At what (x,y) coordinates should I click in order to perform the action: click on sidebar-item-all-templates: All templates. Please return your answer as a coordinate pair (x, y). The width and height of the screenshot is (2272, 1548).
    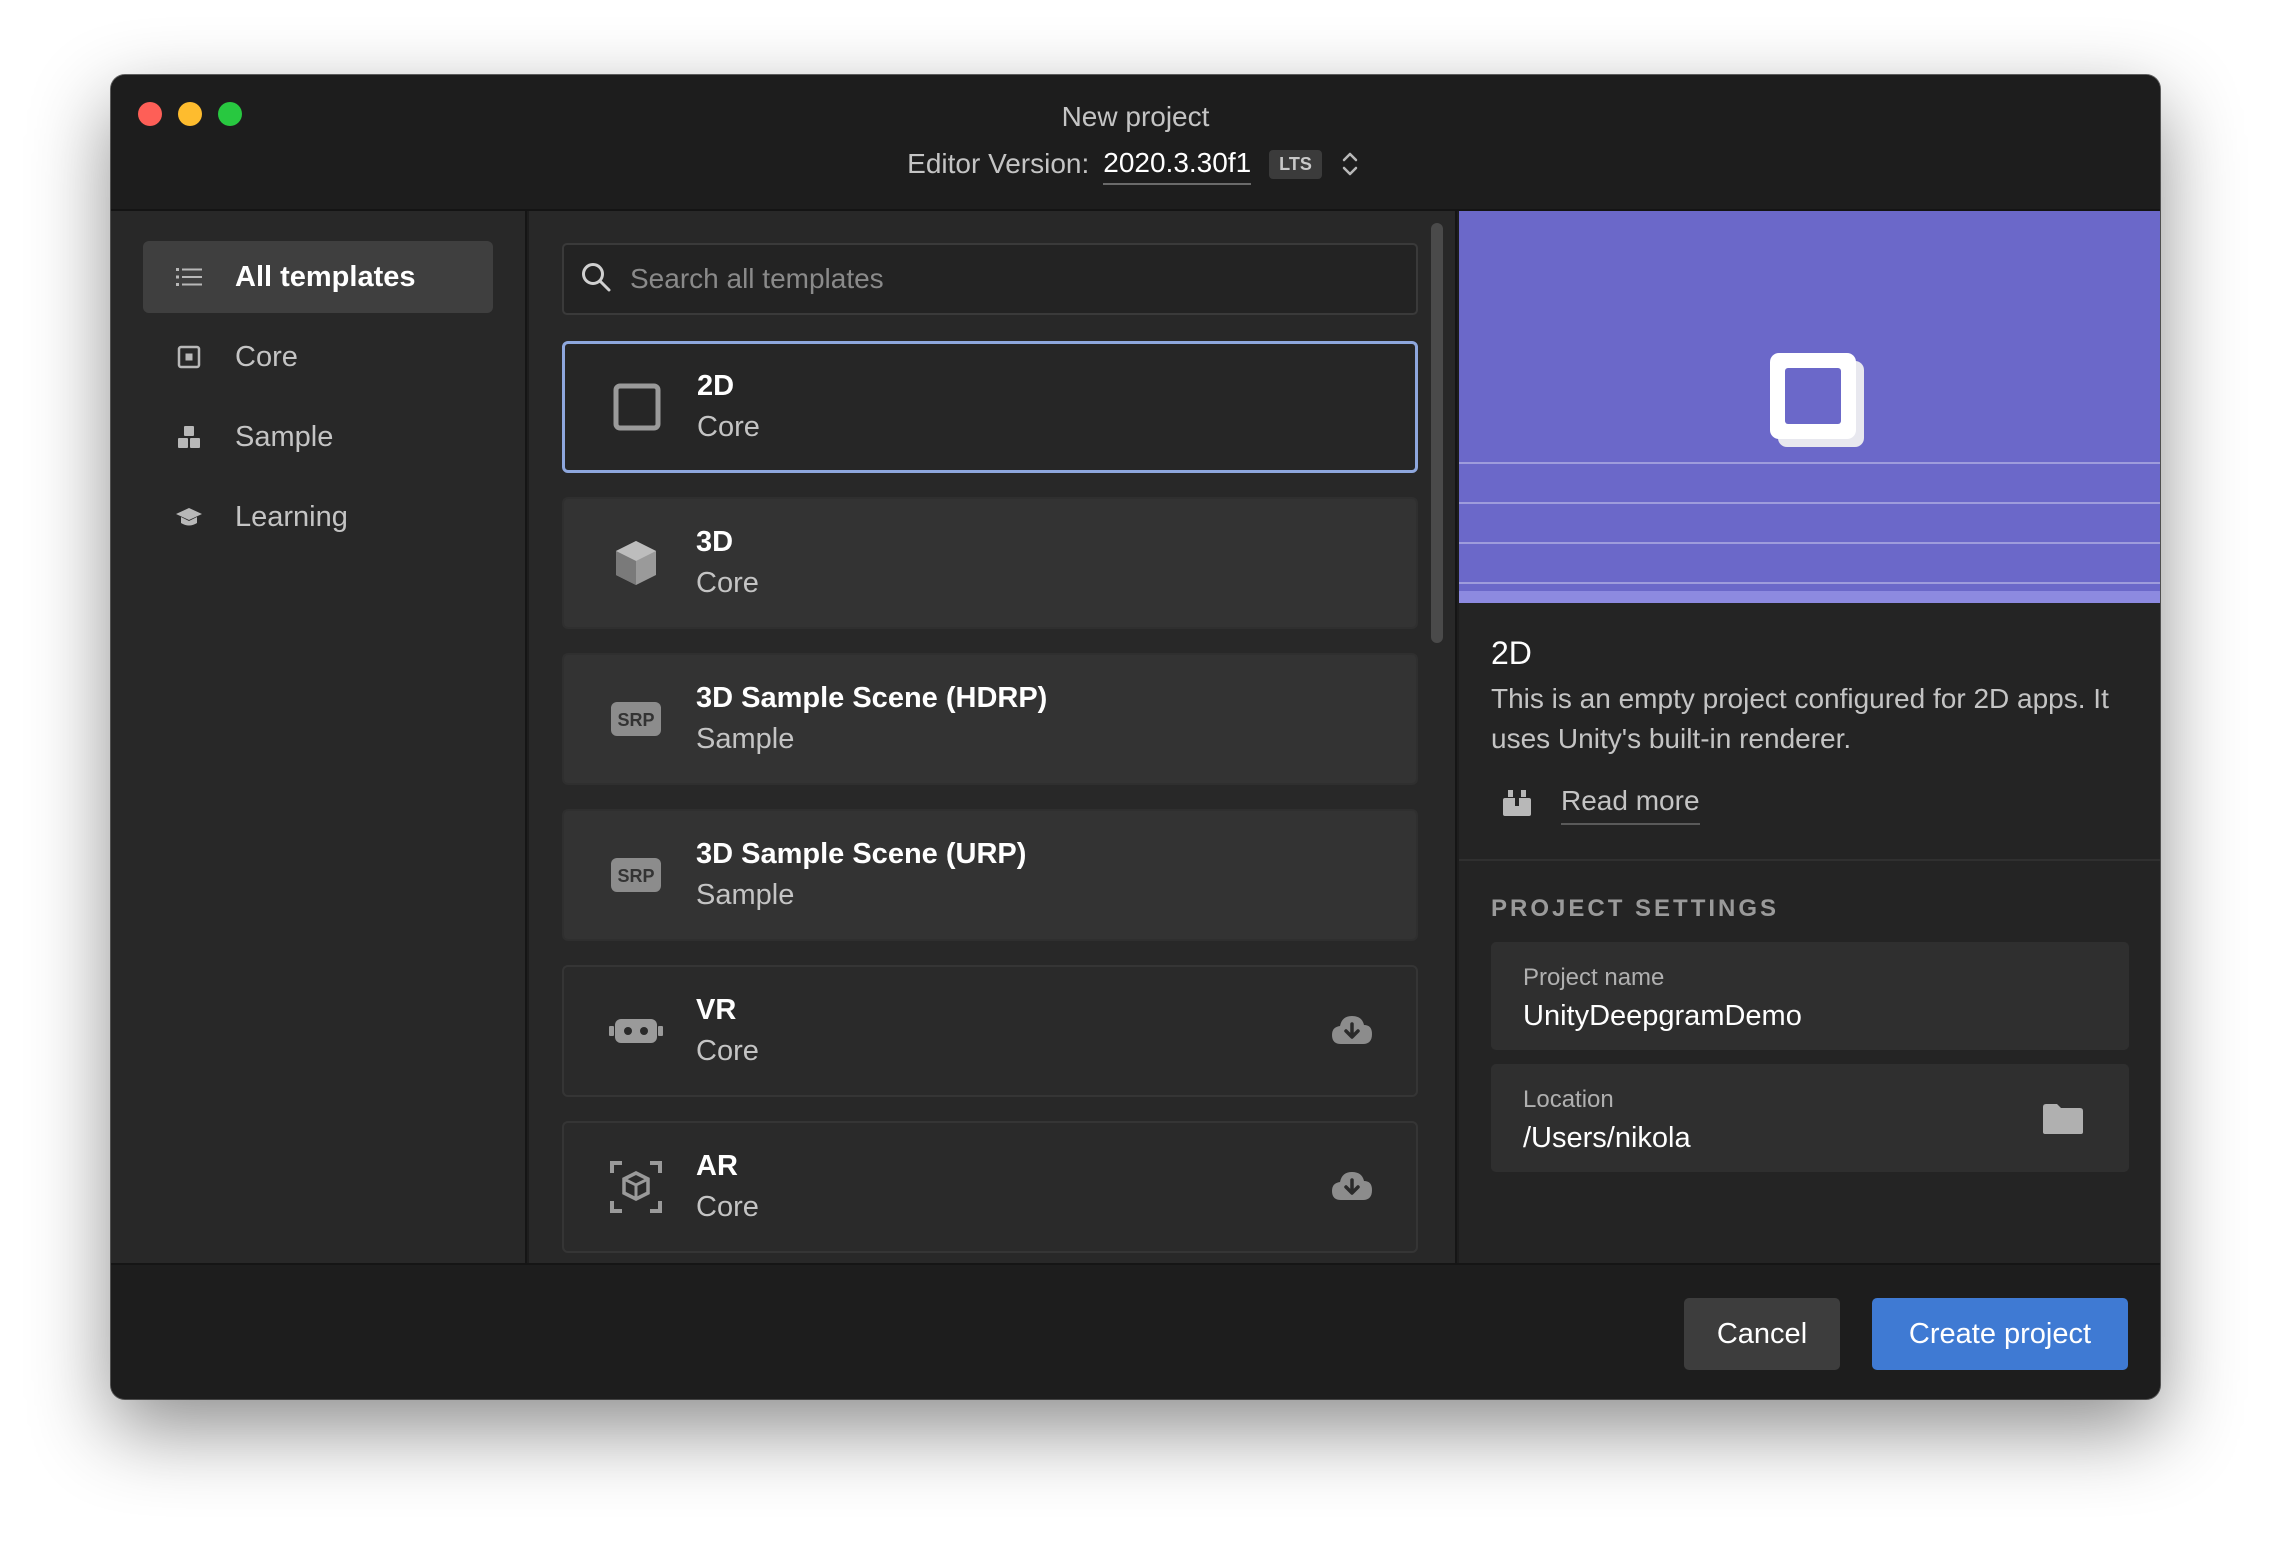
    Looking at the image, I should click on (318, 277).